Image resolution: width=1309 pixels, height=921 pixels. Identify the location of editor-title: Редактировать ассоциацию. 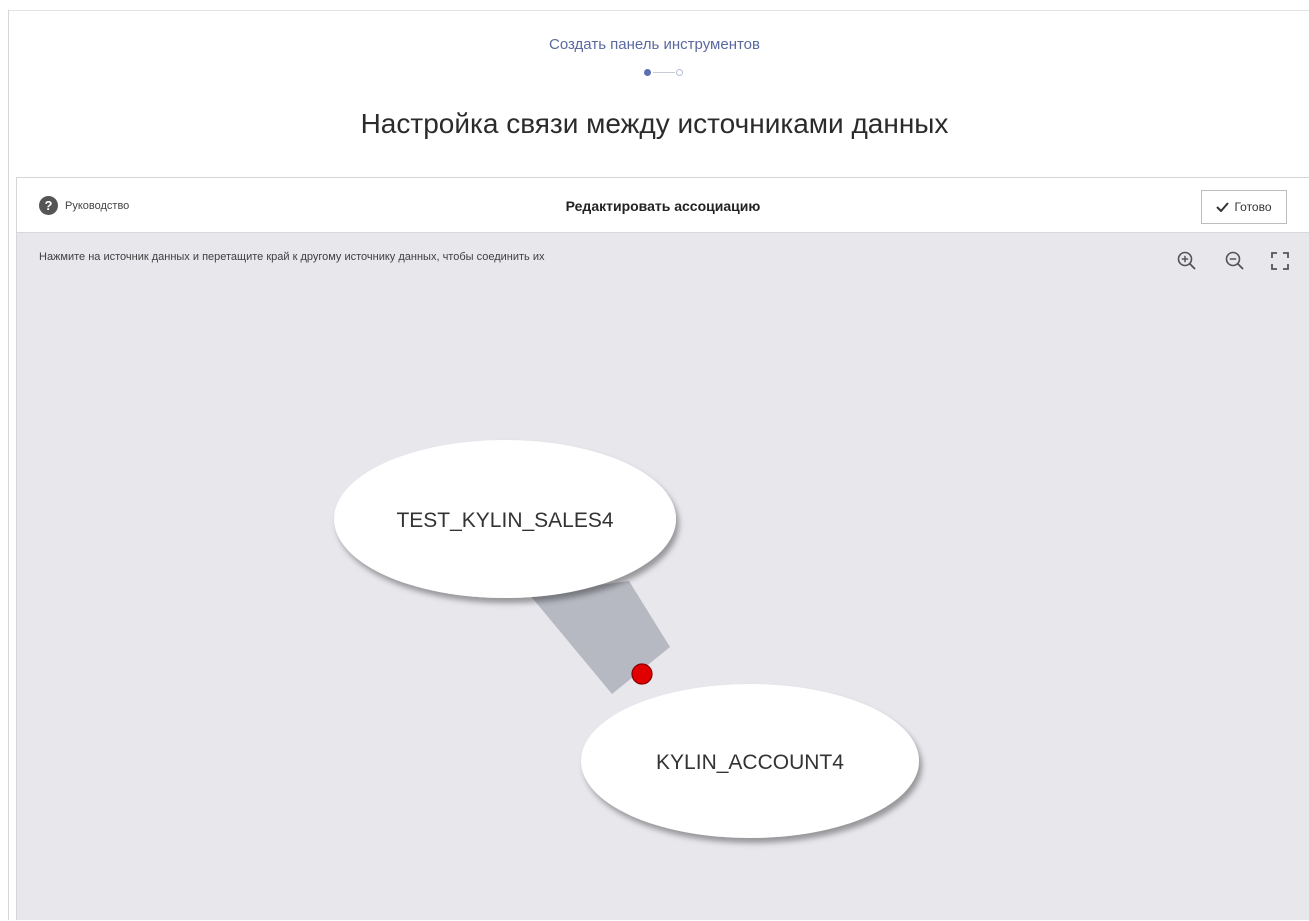
(663, 206).